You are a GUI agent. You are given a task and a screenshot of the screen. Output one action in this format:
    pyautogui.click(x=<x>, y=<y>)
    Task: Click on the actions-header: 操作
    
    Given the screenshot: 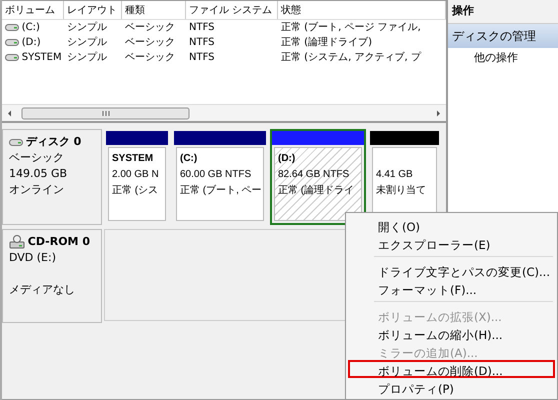 What is the action you would take?
    pyautogui.click(x=503, y=12)
    